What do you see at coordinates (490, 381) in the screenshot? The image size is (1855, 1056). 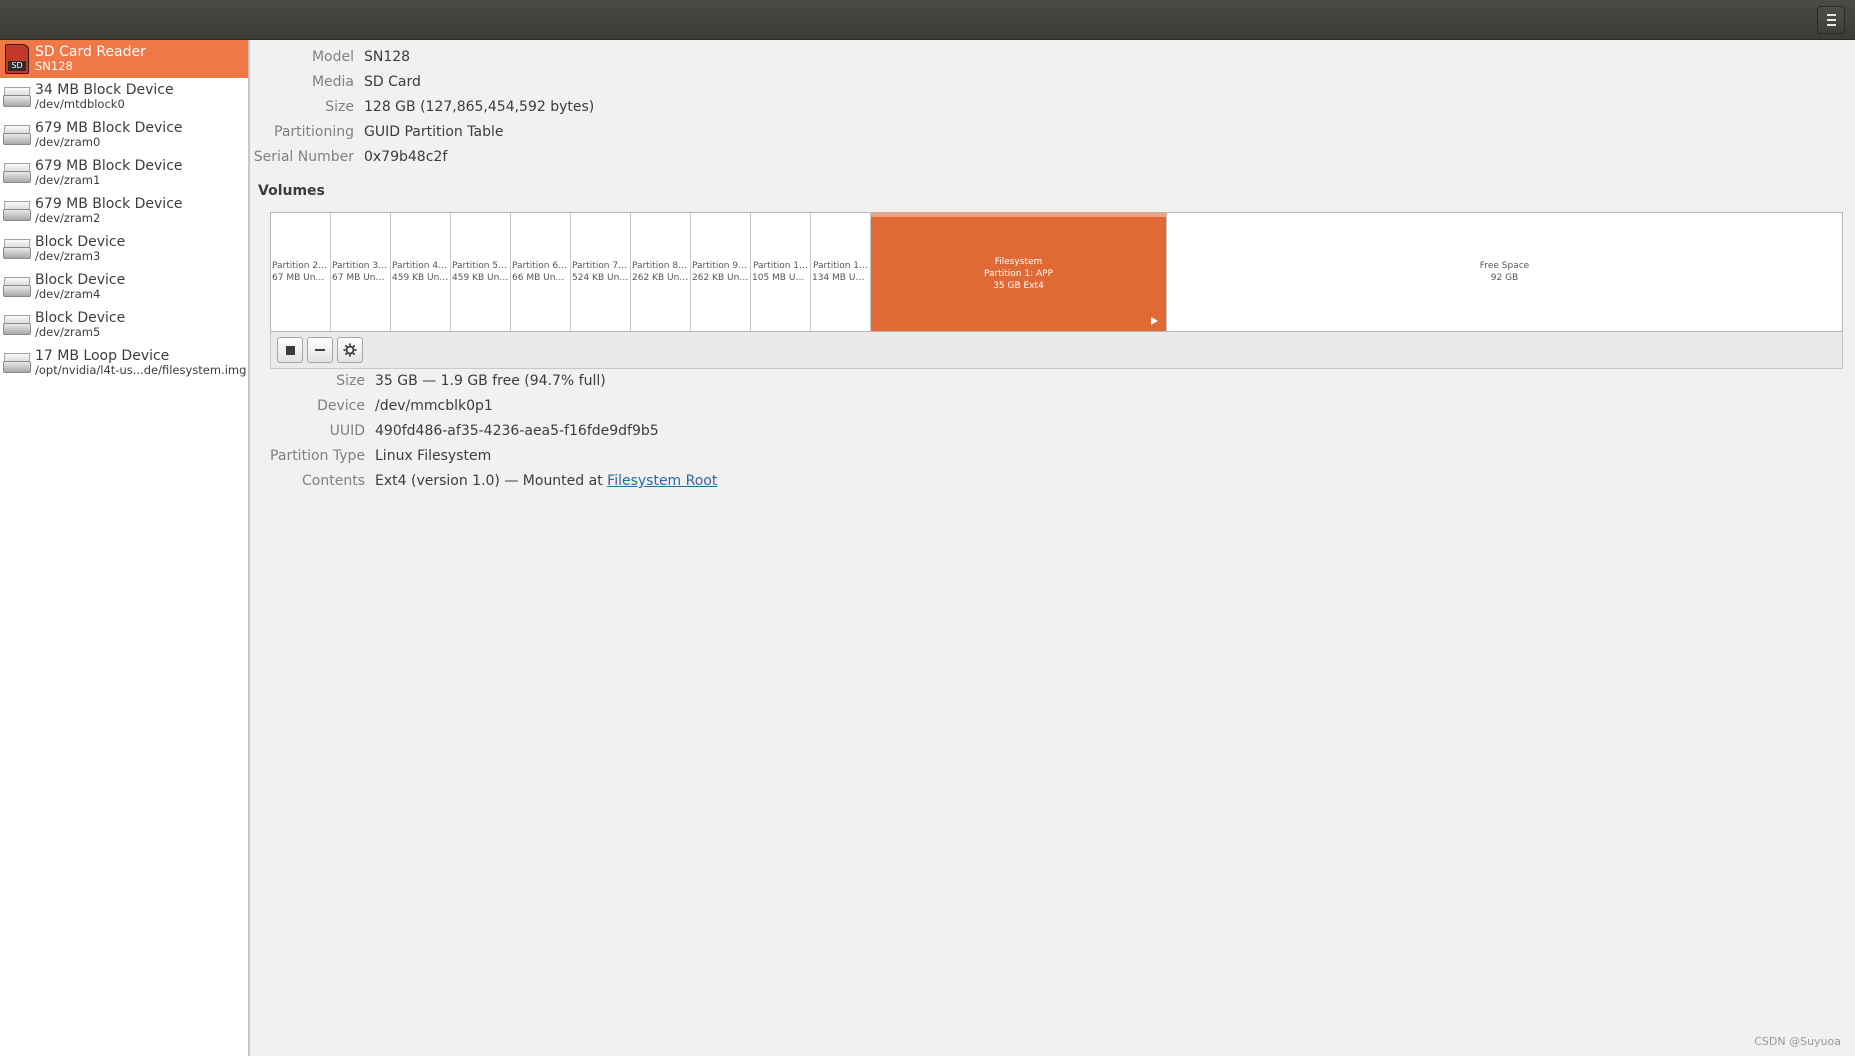 I see `volume-size-value: 35 GB — 1.9 GB free (94.7% full)` at bounding box center [490, 381].